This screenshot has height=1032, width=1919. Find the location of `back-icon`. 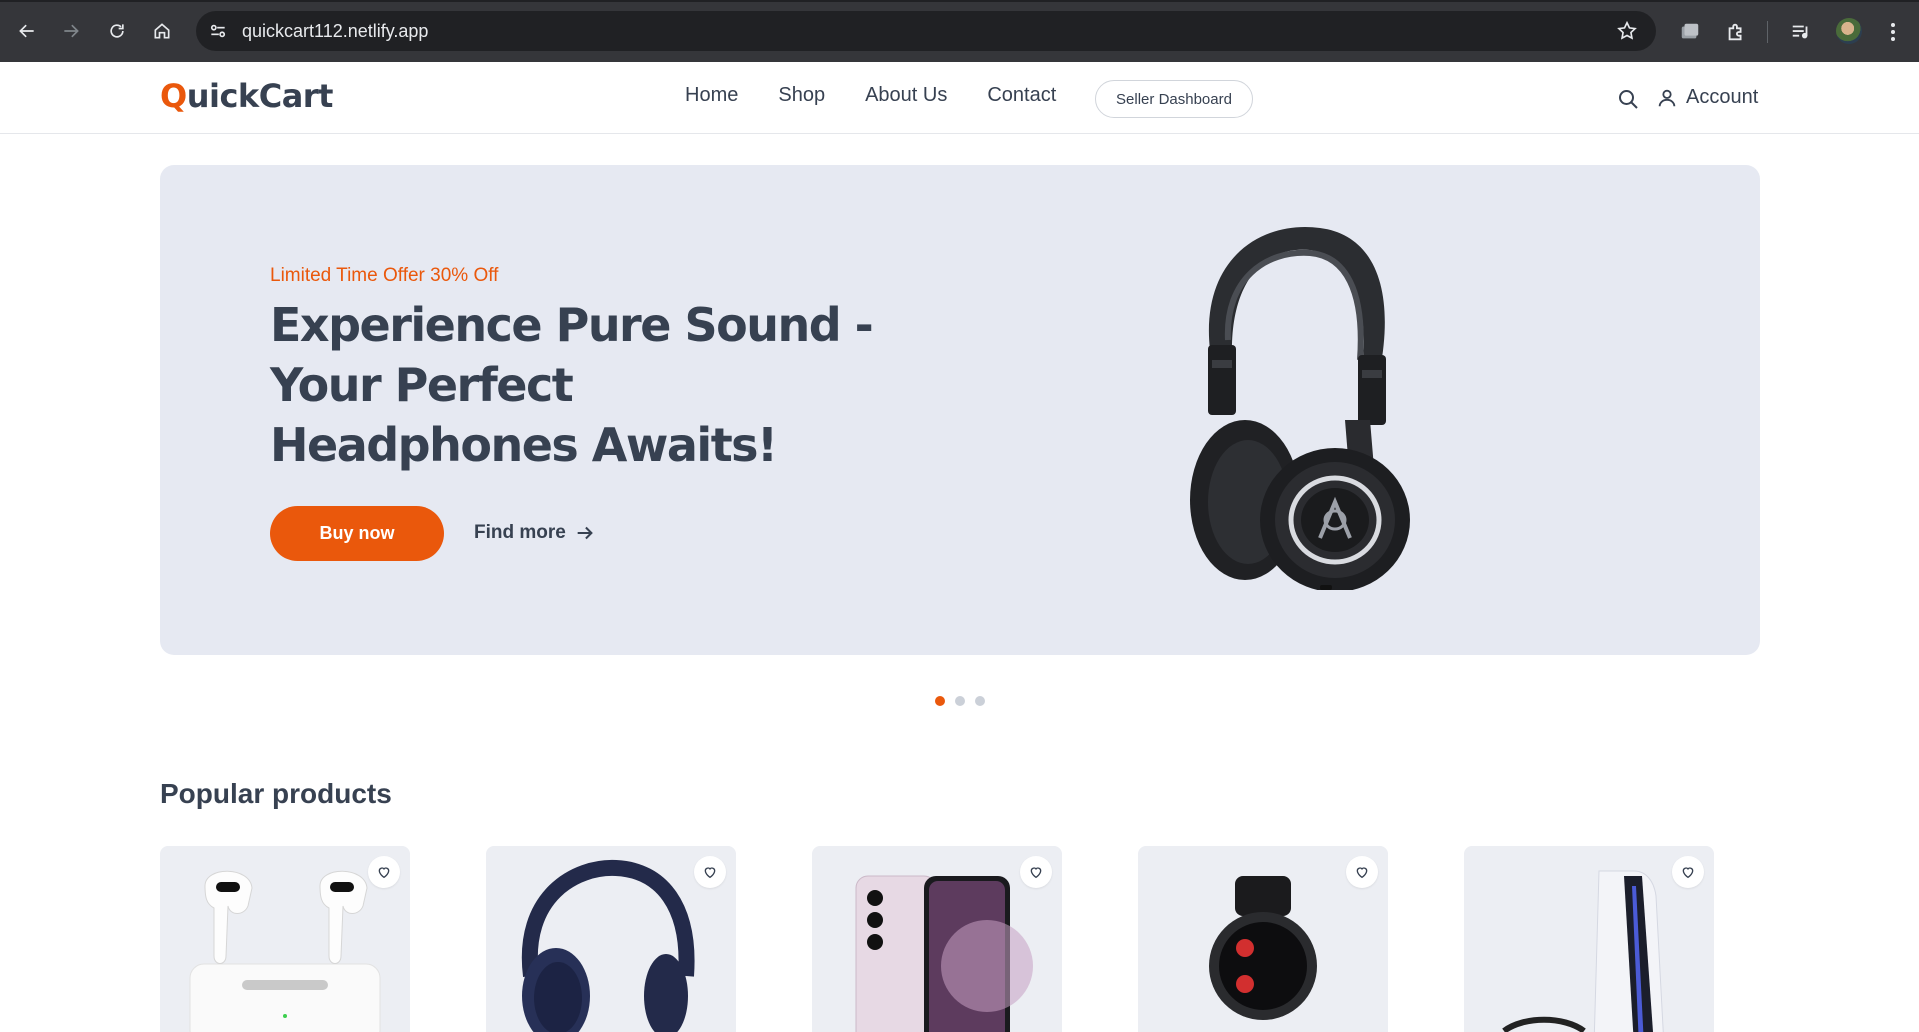

back-icon is located at coordinates (27, 31).